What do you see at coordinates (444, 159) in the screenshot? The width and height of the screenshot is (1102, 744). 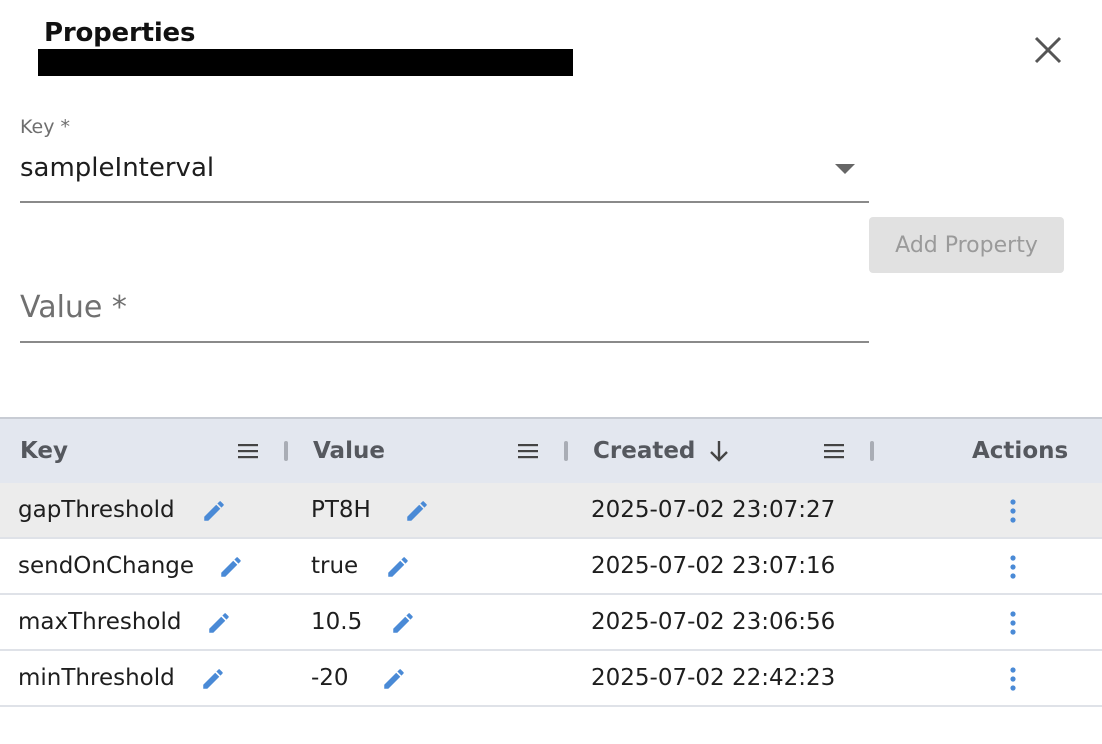 I see `key-select: Key * sampleInterval` at bounding box center [444, 159].